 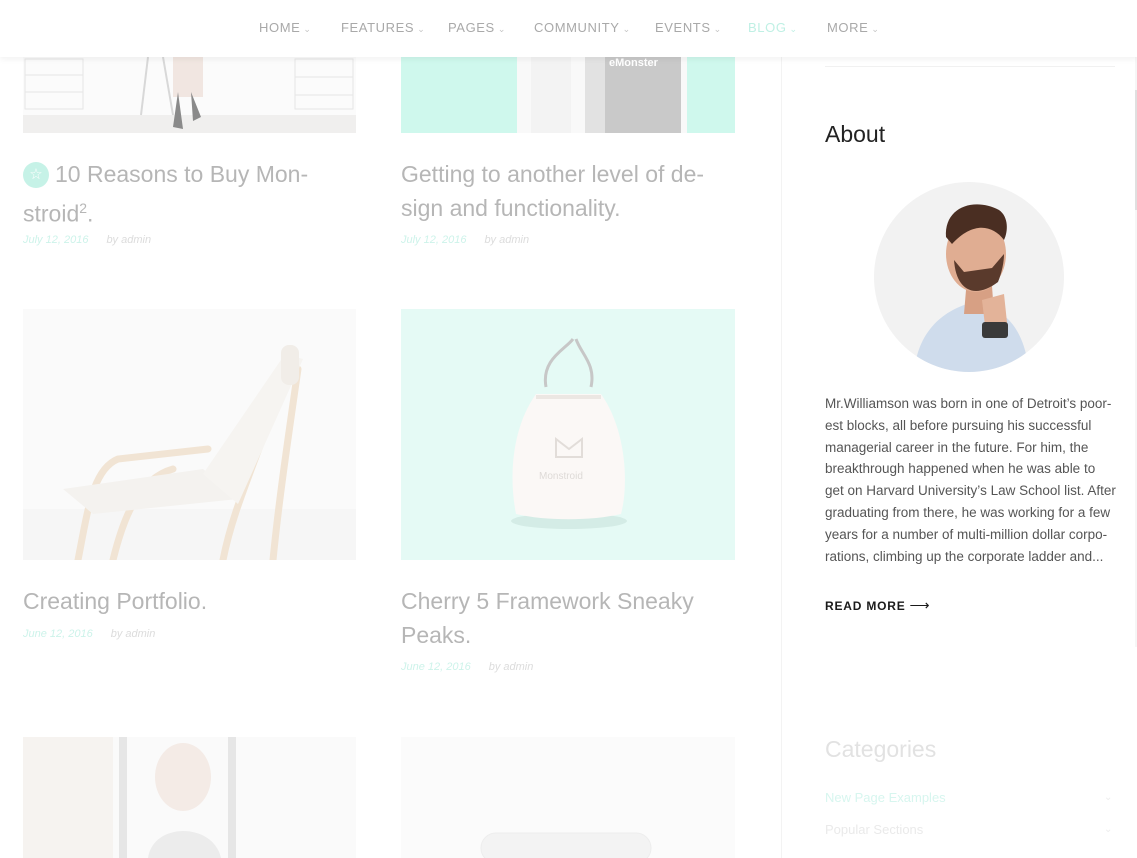 I want to click on nav-label: FEATURES, so click(x=378, y=27).